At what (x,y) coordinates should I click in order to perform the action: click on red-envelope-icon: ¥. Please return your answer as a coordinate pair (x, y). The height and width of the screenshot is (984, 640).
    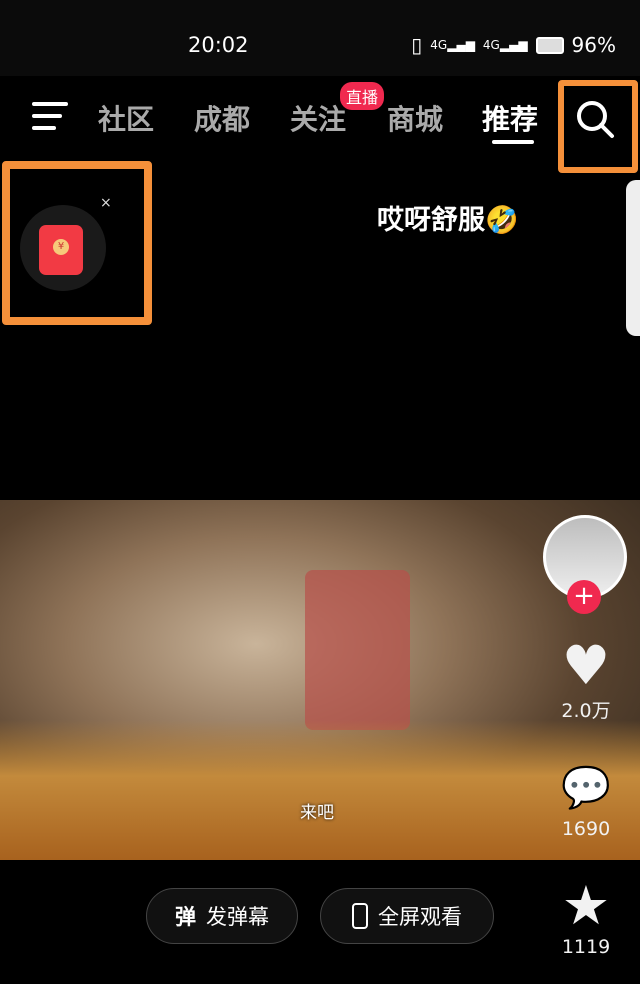
    Looking at the image, I should click on (61, 250).